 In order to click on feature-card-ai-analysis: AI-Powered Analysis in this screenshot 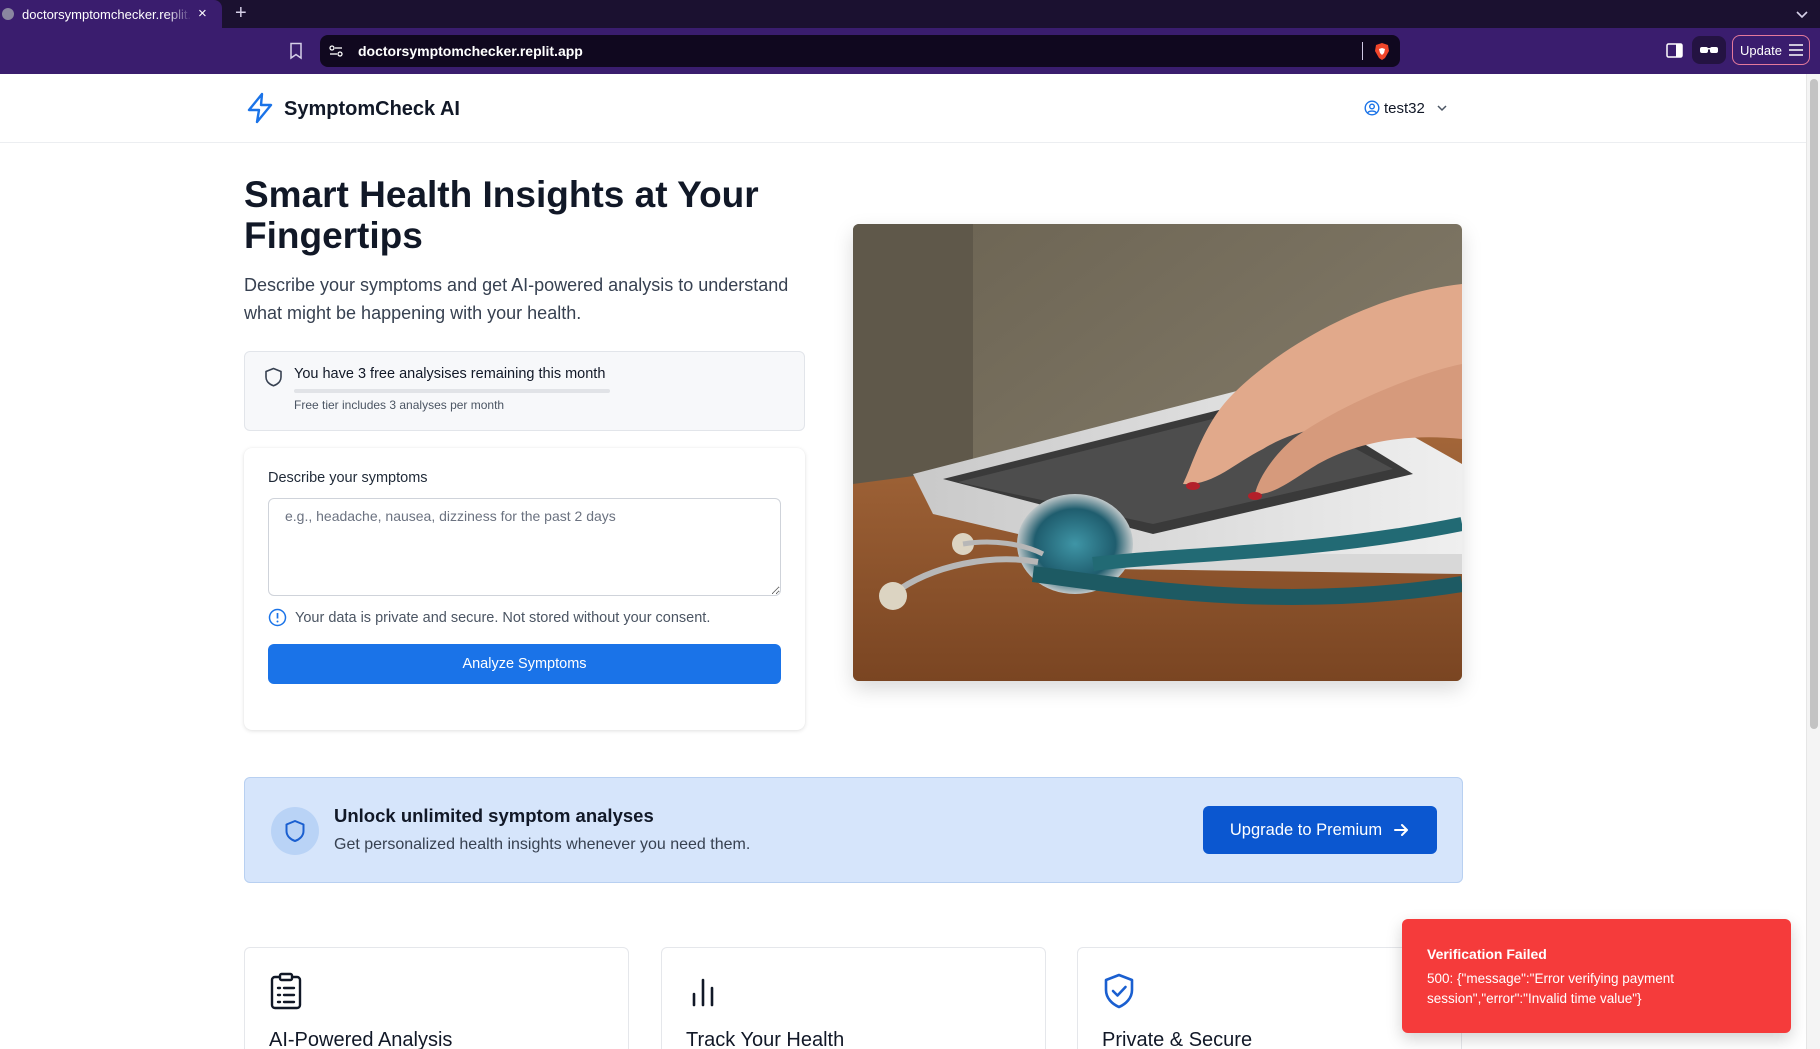, I will do `click(436, 998)`.